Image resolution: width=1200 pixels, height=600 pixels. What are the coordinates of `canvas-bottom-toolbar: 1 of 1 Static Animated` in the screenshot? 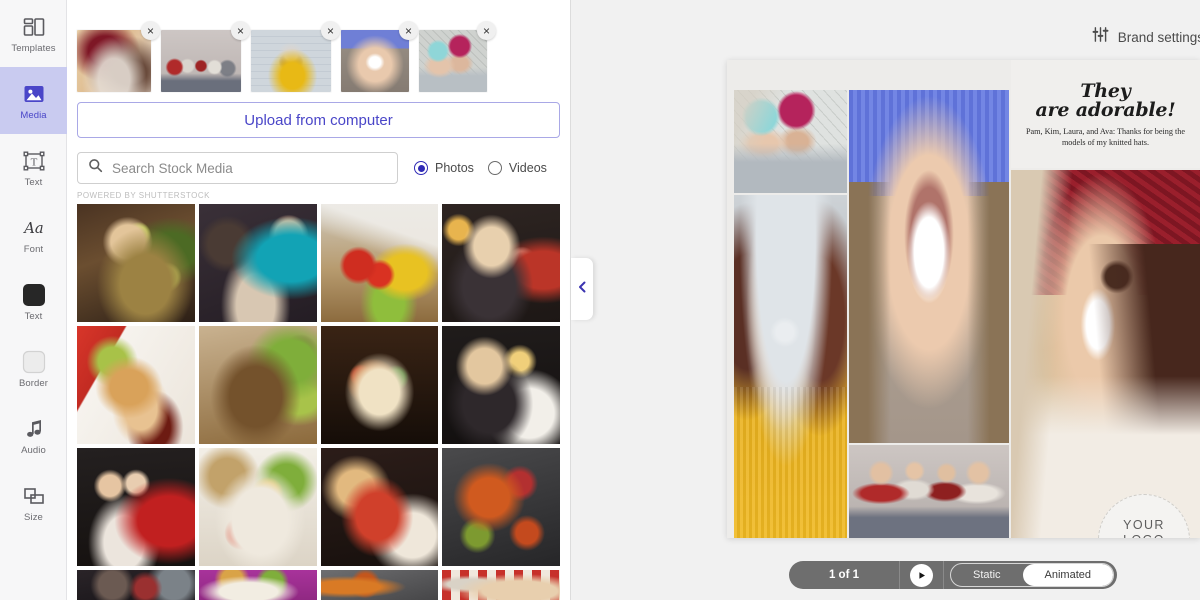 It's located at (953, 575).